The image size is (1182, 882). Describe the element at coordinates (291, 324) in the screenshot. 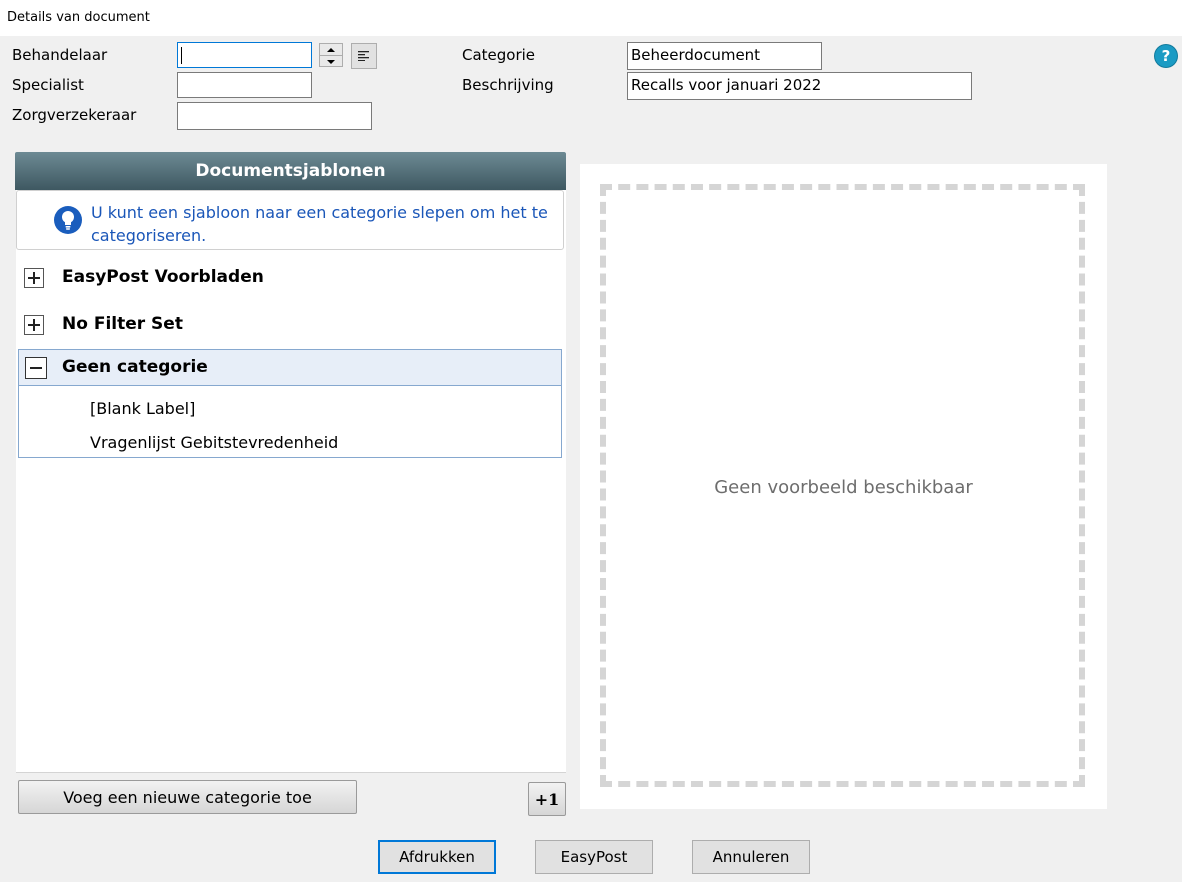

I see `category-no-filter-set: No Filter Set` at that location.